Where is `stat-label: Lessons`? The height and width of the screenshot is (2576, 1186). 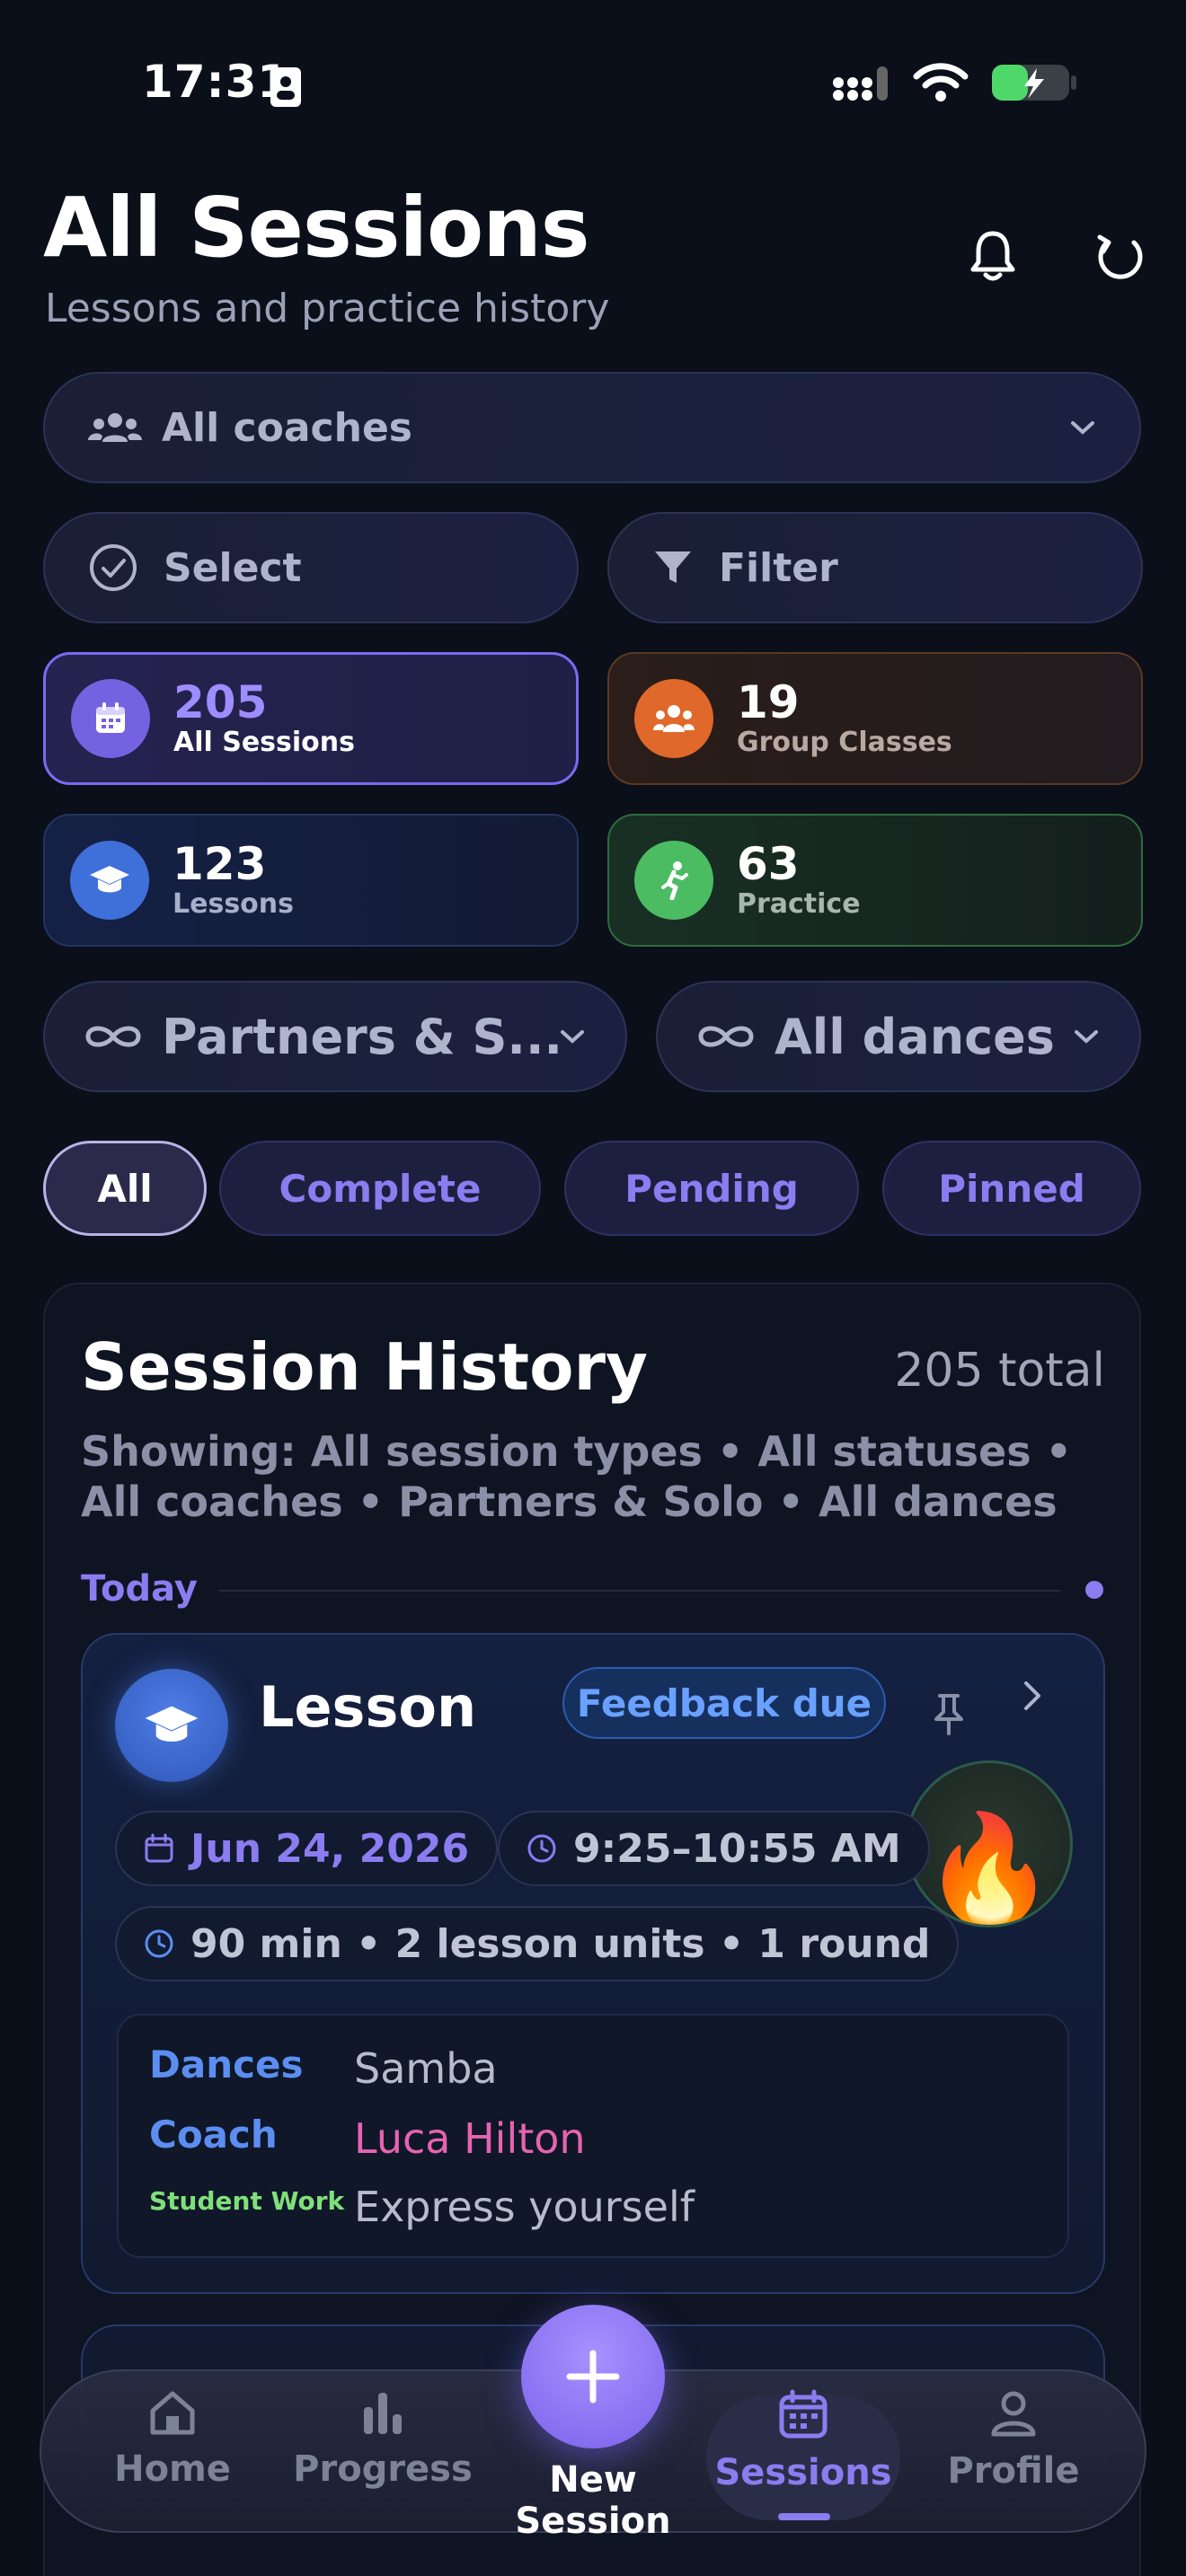 stat-label: Lessons is located at coordinates (234, 904).